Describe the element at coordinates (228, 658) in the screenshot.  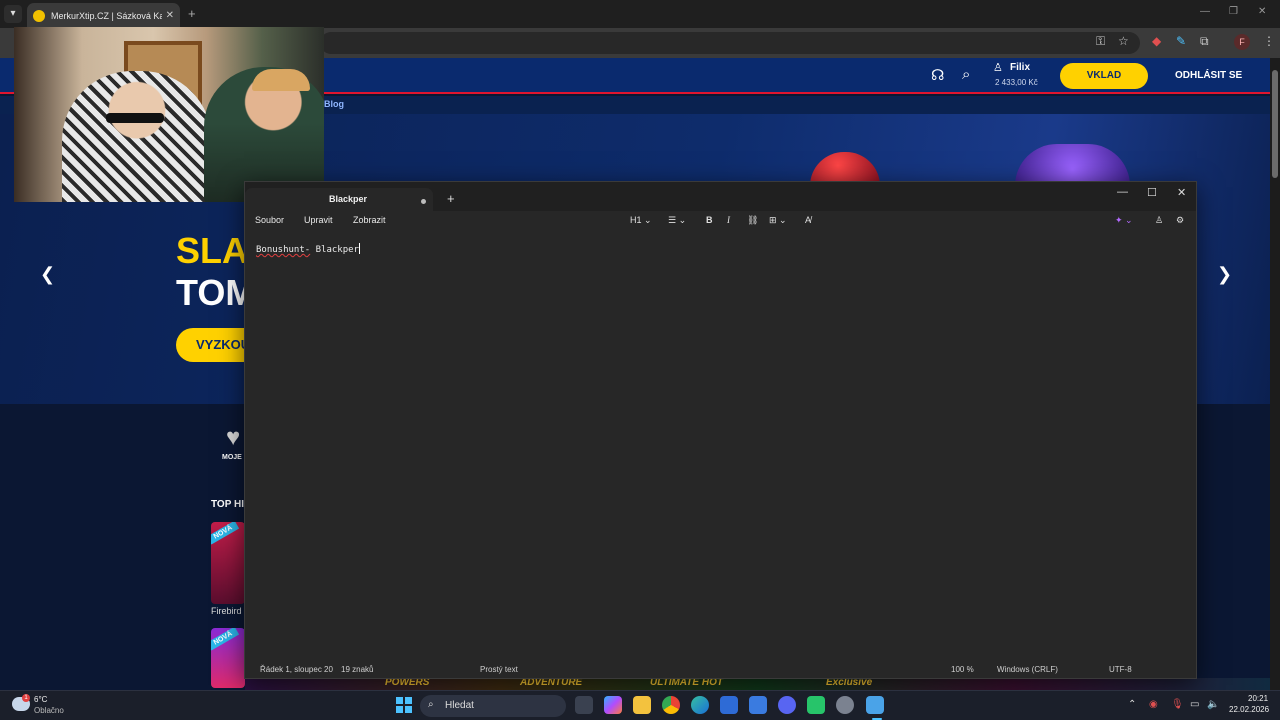
I see `game-tile-2: NOVÁ` at that location.